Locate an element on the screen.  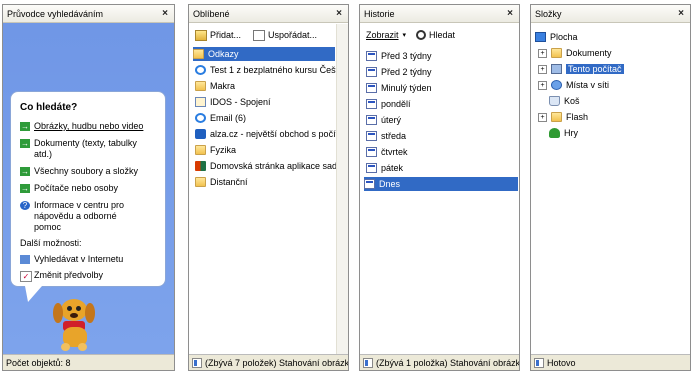
search-option-all-files: → Všechny soubory a složky is located at coordinates (79, 171).